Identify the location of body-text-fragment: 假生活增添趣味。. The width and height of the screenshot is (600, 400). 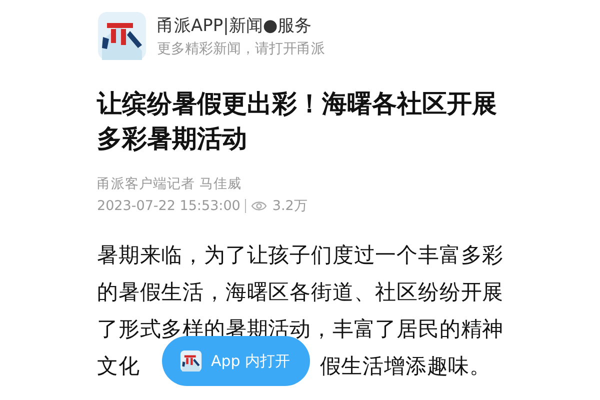
(406, 366).